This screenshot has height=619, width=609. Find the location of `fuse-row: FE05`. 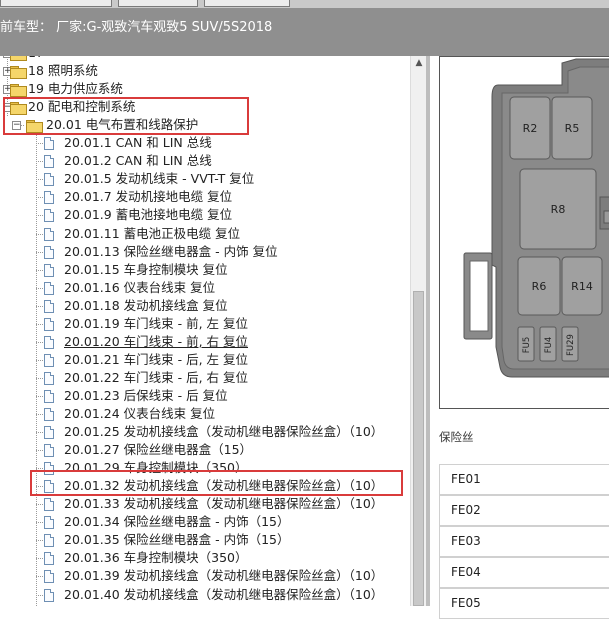

fuse-row: FE05 is located at coordinates (524, 603).